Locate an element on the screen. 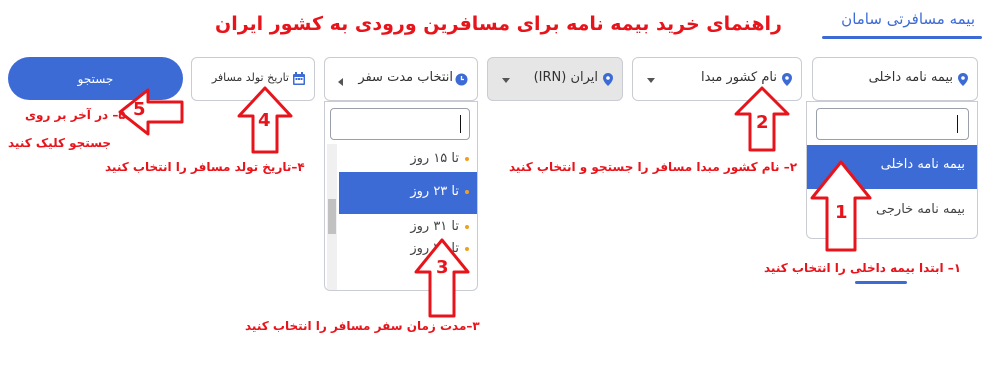 This screenshot has height=365, width=987. trip-duration-placeholder: انتخاب مدت سفر is located at coordinates (405, 77).